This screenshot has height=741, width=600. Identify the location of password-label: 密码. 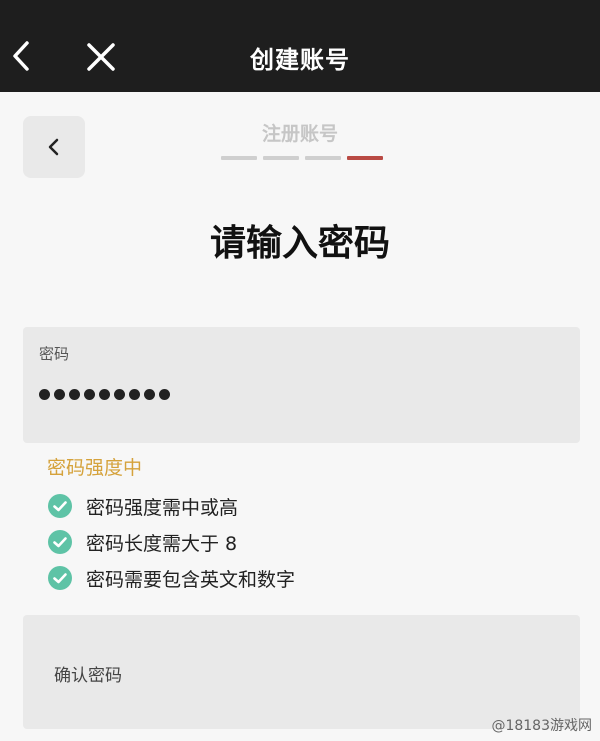
(54, 354).